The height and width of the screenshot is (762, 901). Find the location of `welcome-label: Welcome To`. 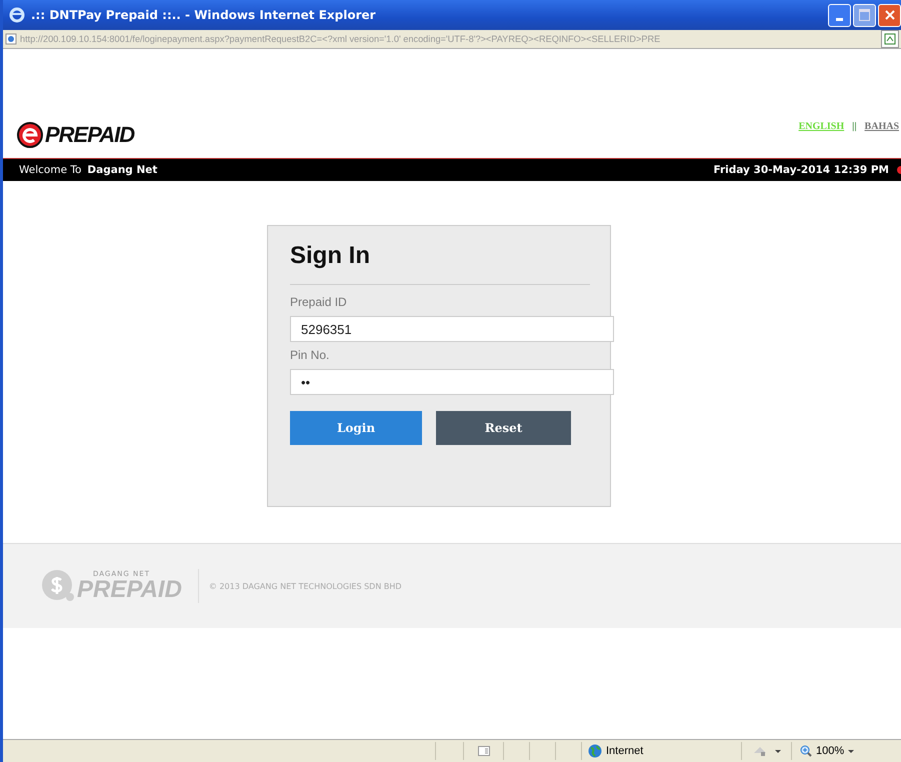

welcome-label: Welcome To is located at coordinates (50, 170).